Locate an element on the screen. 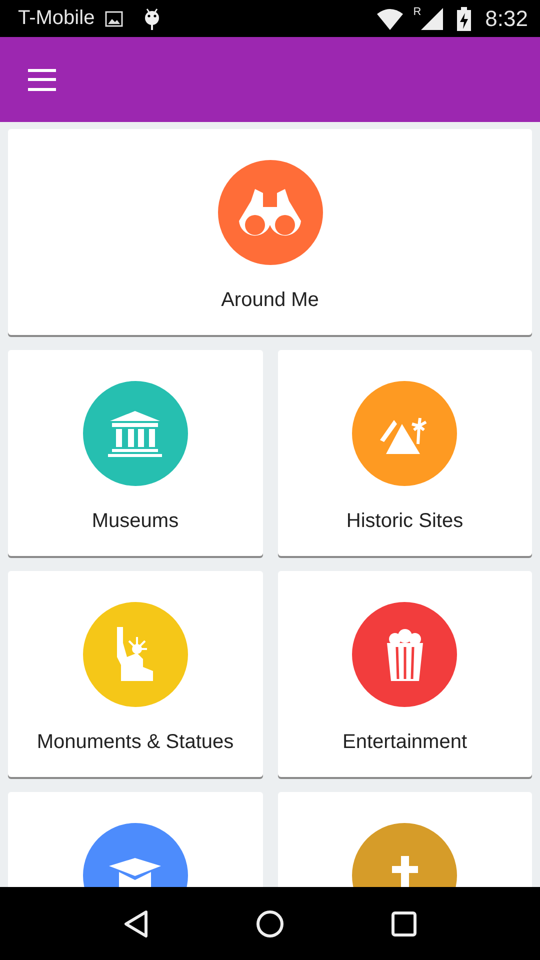 The height and width of the screenshot is (960, 540). menu-button is located at coordinates (42, 79).